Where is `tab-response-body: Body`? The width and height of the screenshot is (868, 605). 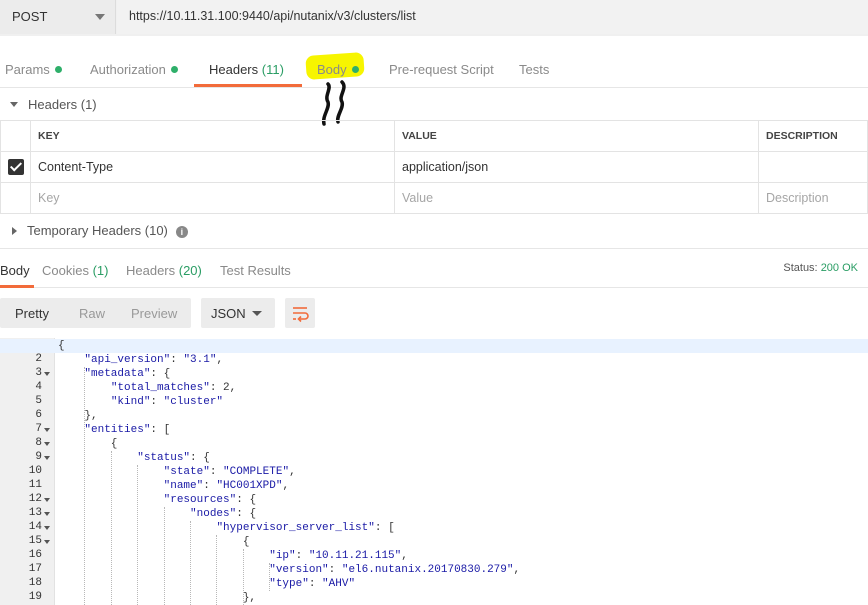
tab-response-body: Body is located at coordinates (15, 270).